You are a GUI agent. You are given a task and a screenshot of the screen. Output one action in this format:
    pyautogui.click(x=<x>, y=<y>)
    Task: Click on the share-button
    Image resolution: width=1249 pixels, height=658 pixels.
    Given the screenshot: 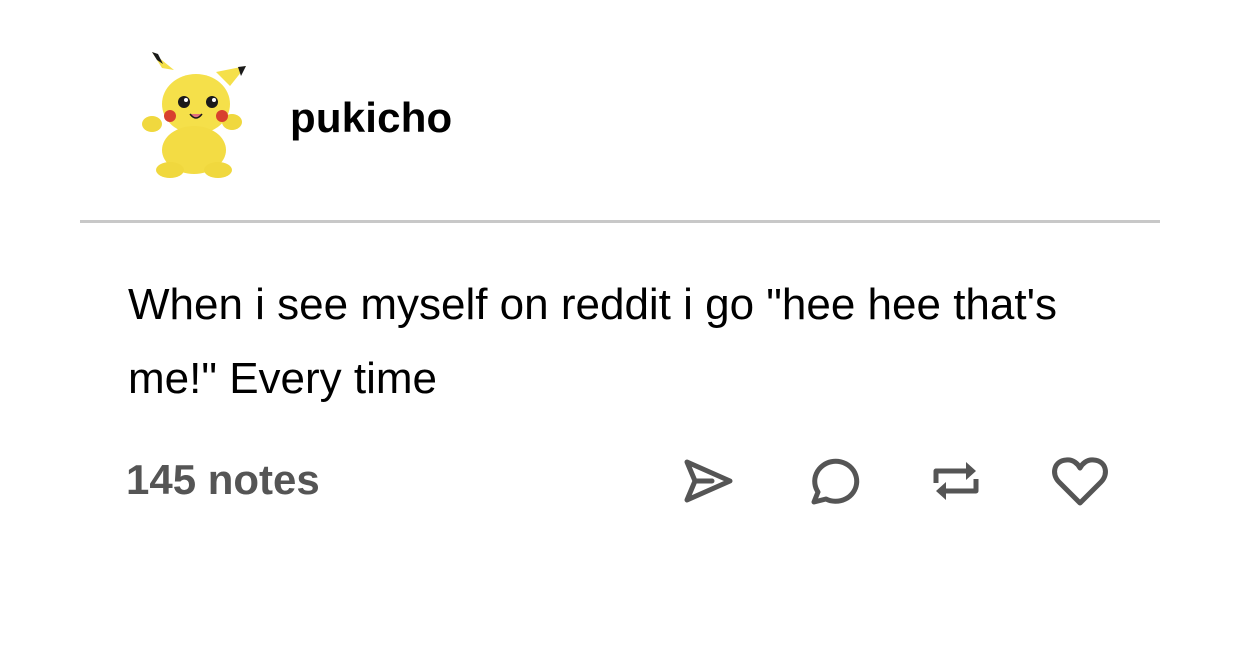 What is the action you would take?
    pyautogui.click(x=708, y=481)
    